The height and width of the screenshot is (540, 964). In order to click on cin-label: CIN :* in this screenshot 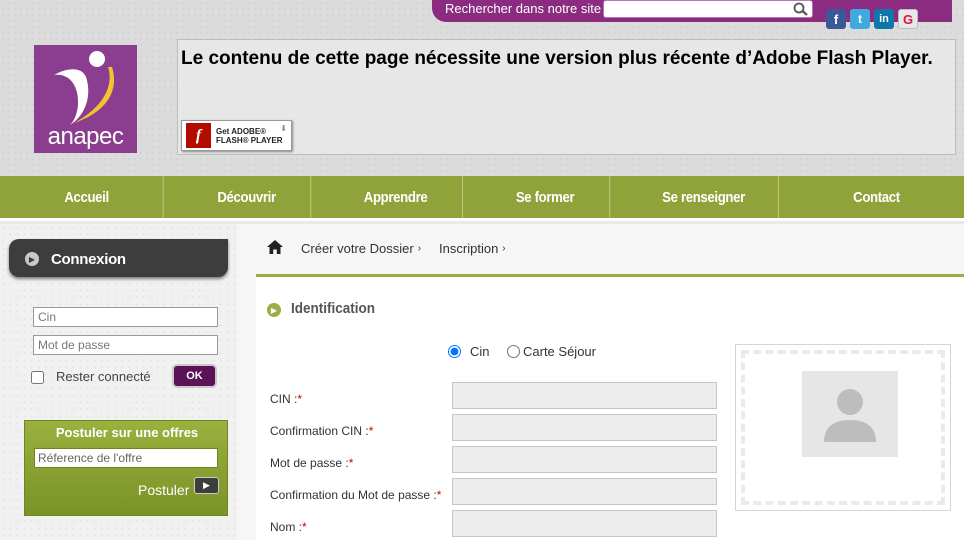, I will do `click(286, 399)`.